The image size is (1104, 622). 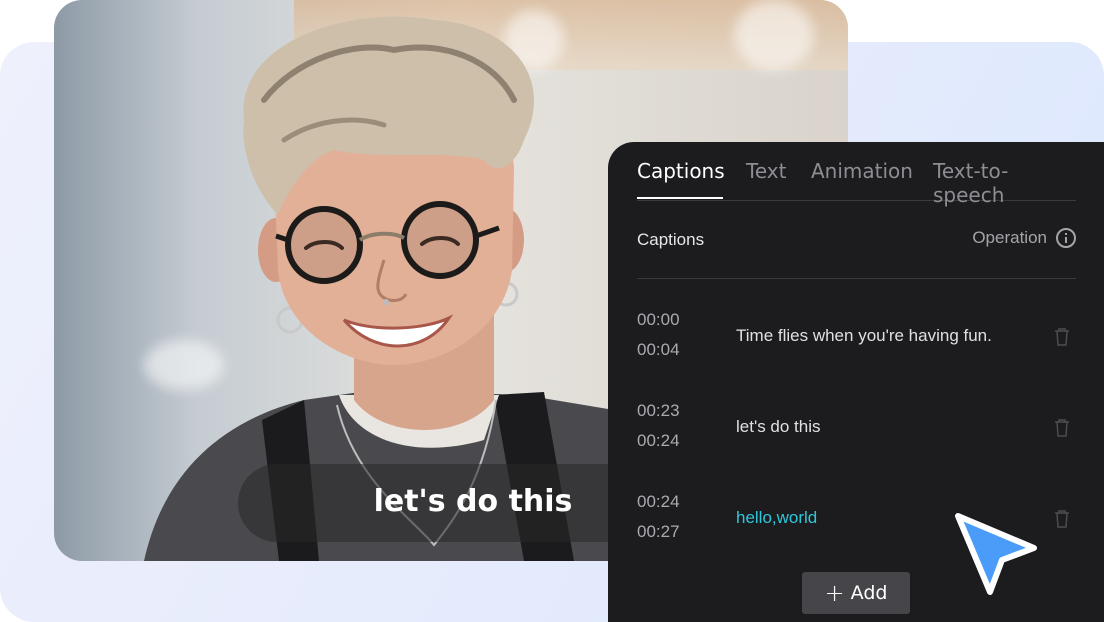 I want to click on operation-label: Operation, so click(x=1009, y=237).